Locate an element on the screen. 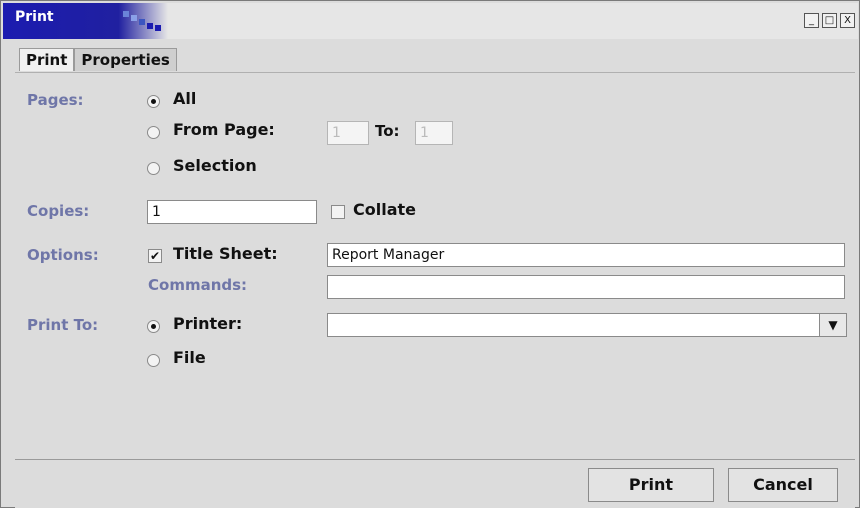  commands-label: Commands: is located at coordinates (198, 285).